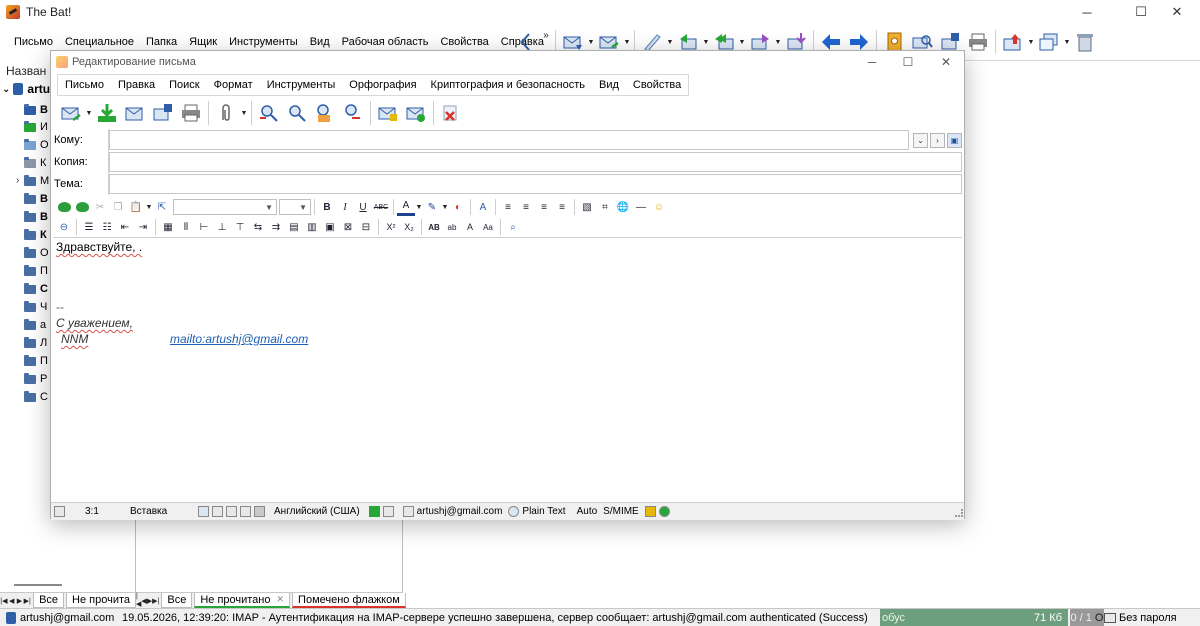  I want to click on insert-image-icon: ▧, so click(587, 207).